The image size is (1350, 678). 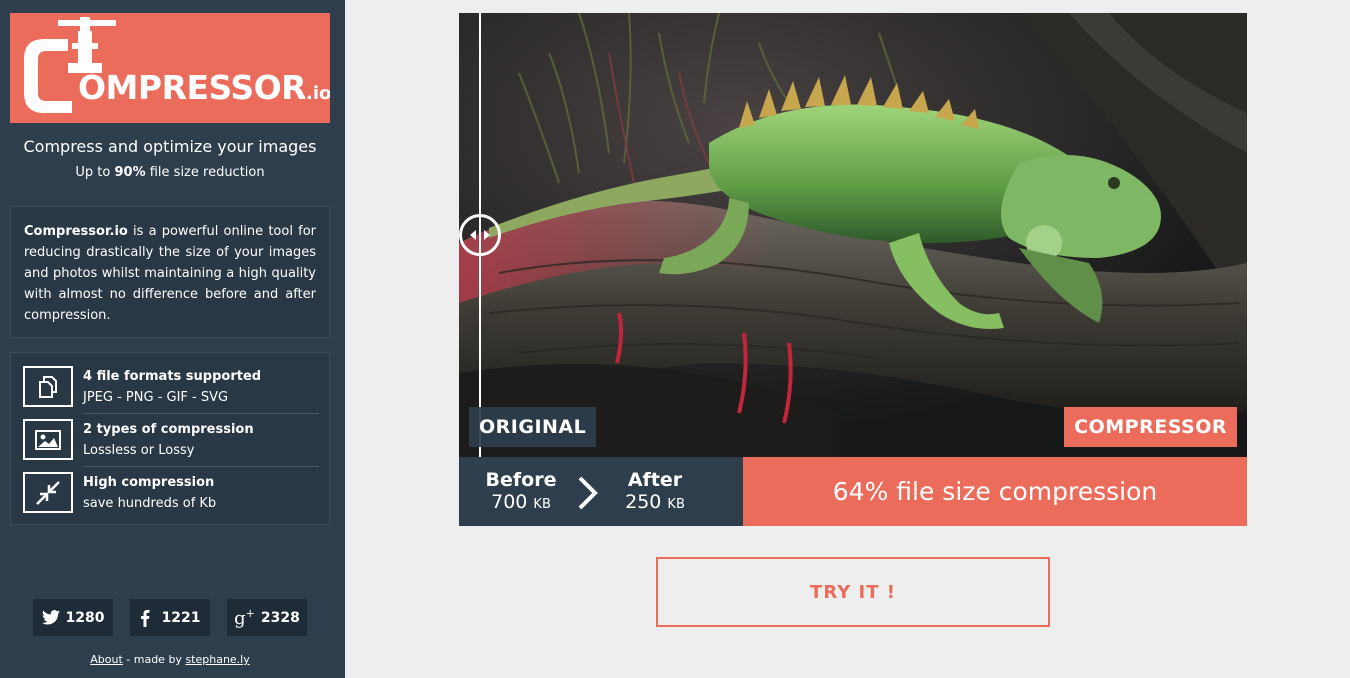 I want to click on feature-subtitle: save hundreds of Kb, so click(x=150, y=503).